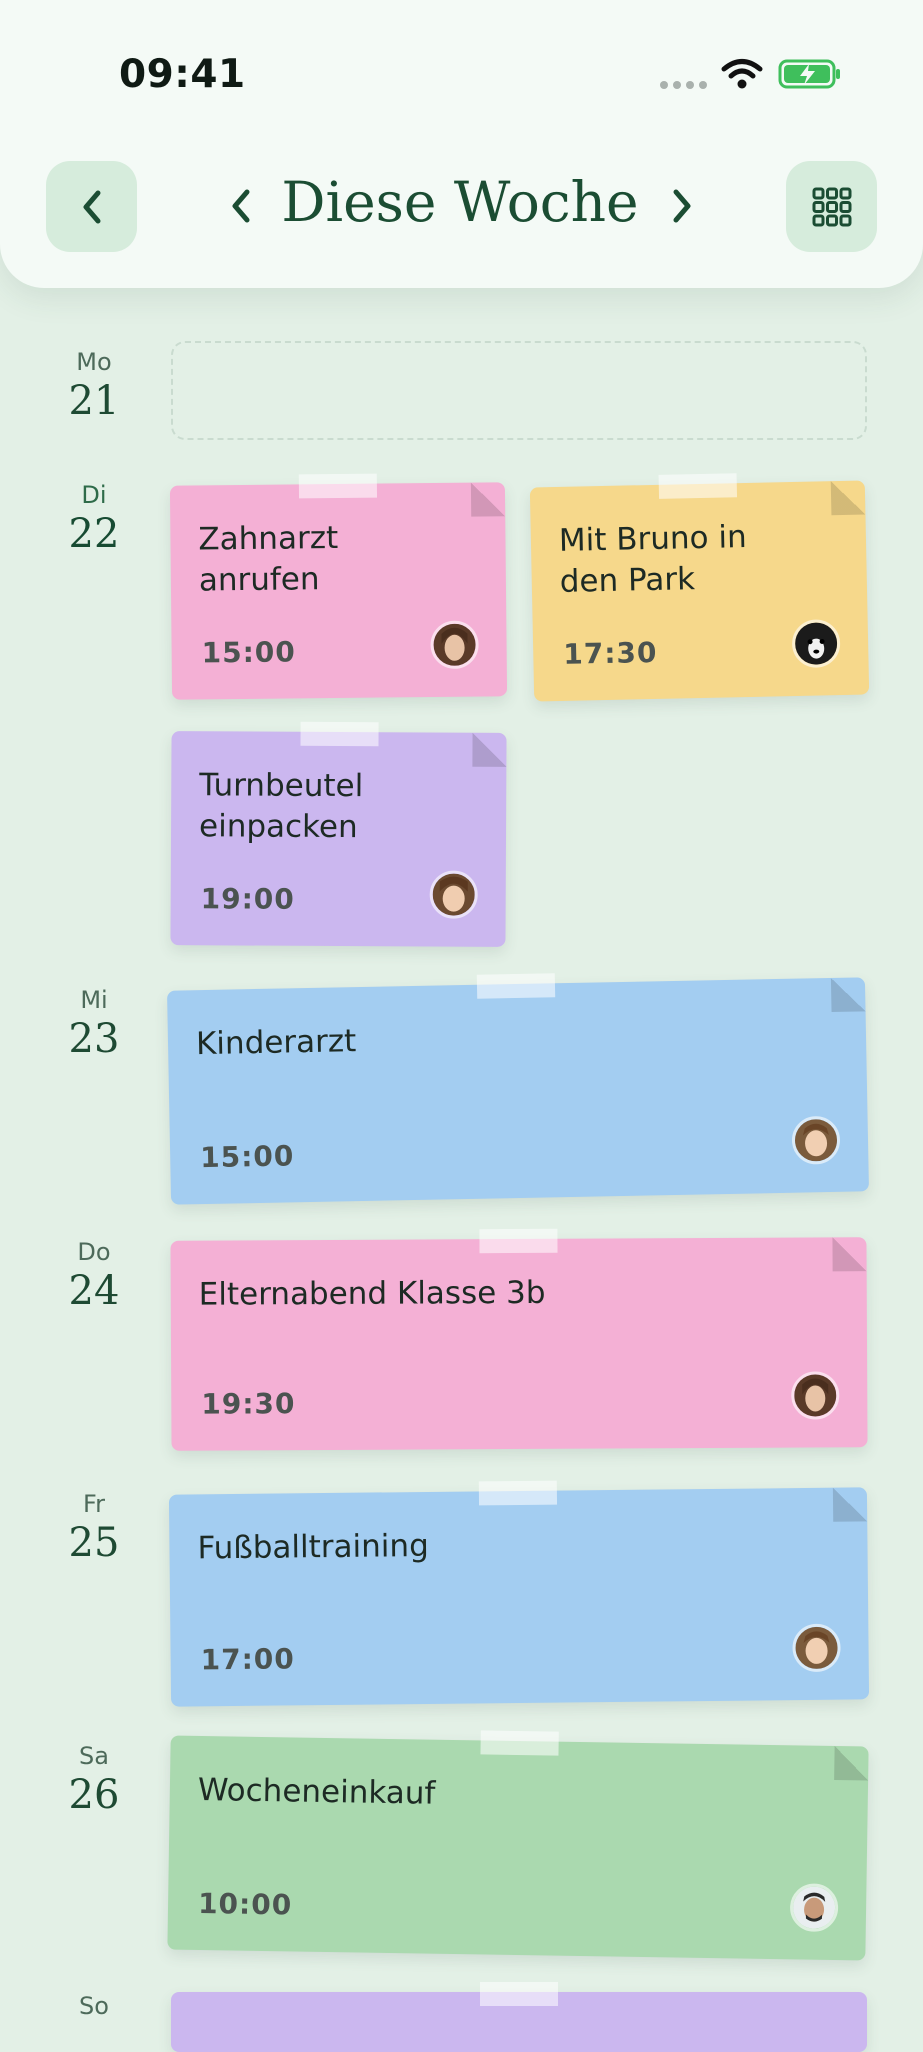 Image resolution: width=923 pixels, height=2052 pixels. What do you see at coordinates (281, 806) in the screenshot?
I see `note-title: Turnbeutel einpacken` at bounding box center [281, 806].